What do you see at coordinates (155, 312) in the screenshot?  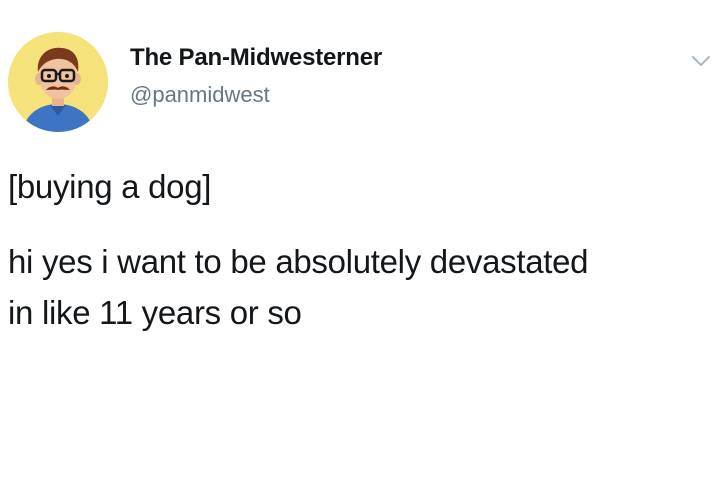 I see `tweet-text-line: in like 11 years or so` at bounding box center [155, 312].